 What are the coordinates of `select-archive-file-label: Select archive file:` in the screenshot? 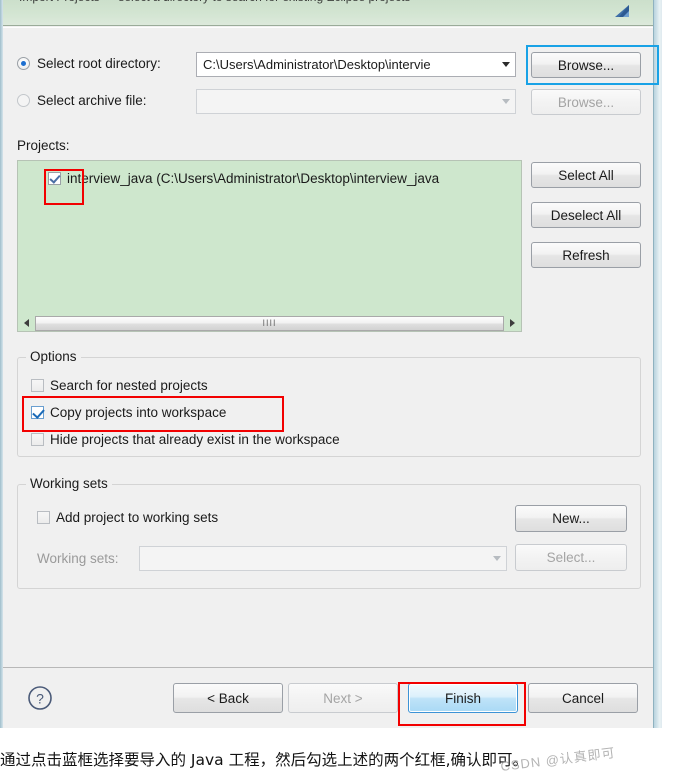 It's located at (92, 100).